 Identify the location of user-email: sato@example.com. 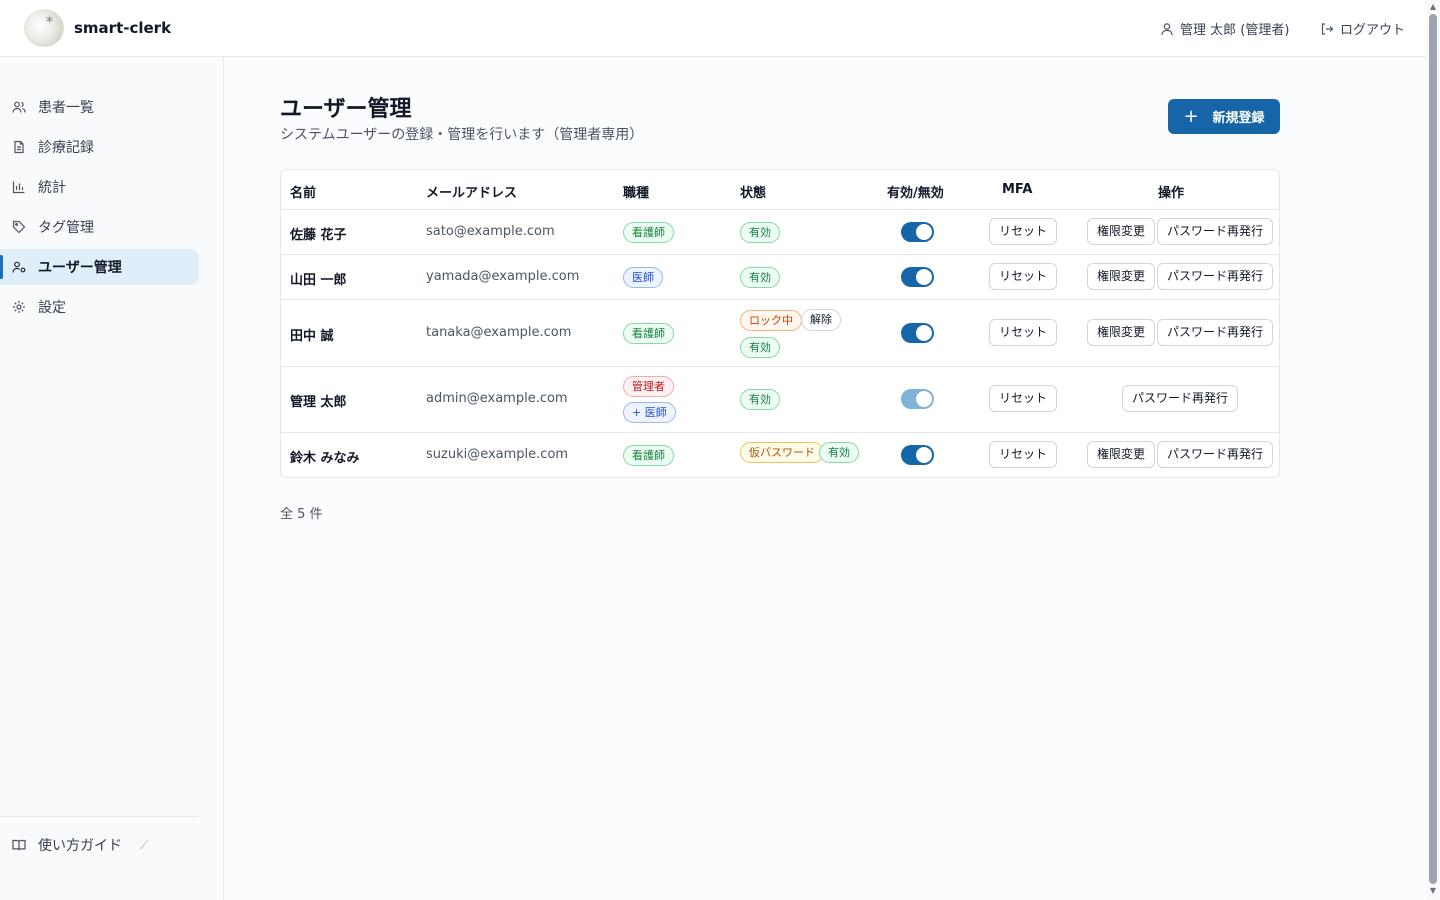
(490, 231).